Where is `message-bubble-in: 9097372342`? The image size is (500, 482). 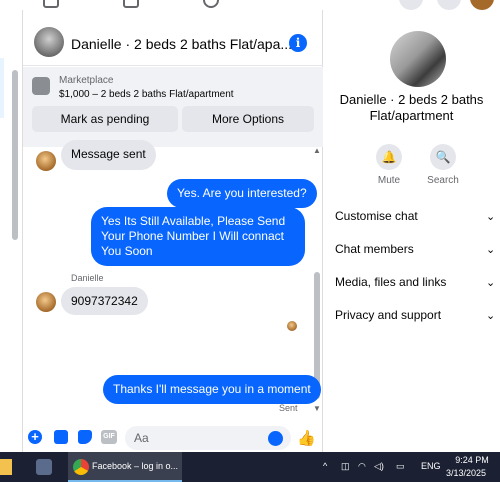
message-bubble-in: 9097372342 is located at coordinates (104, 301).